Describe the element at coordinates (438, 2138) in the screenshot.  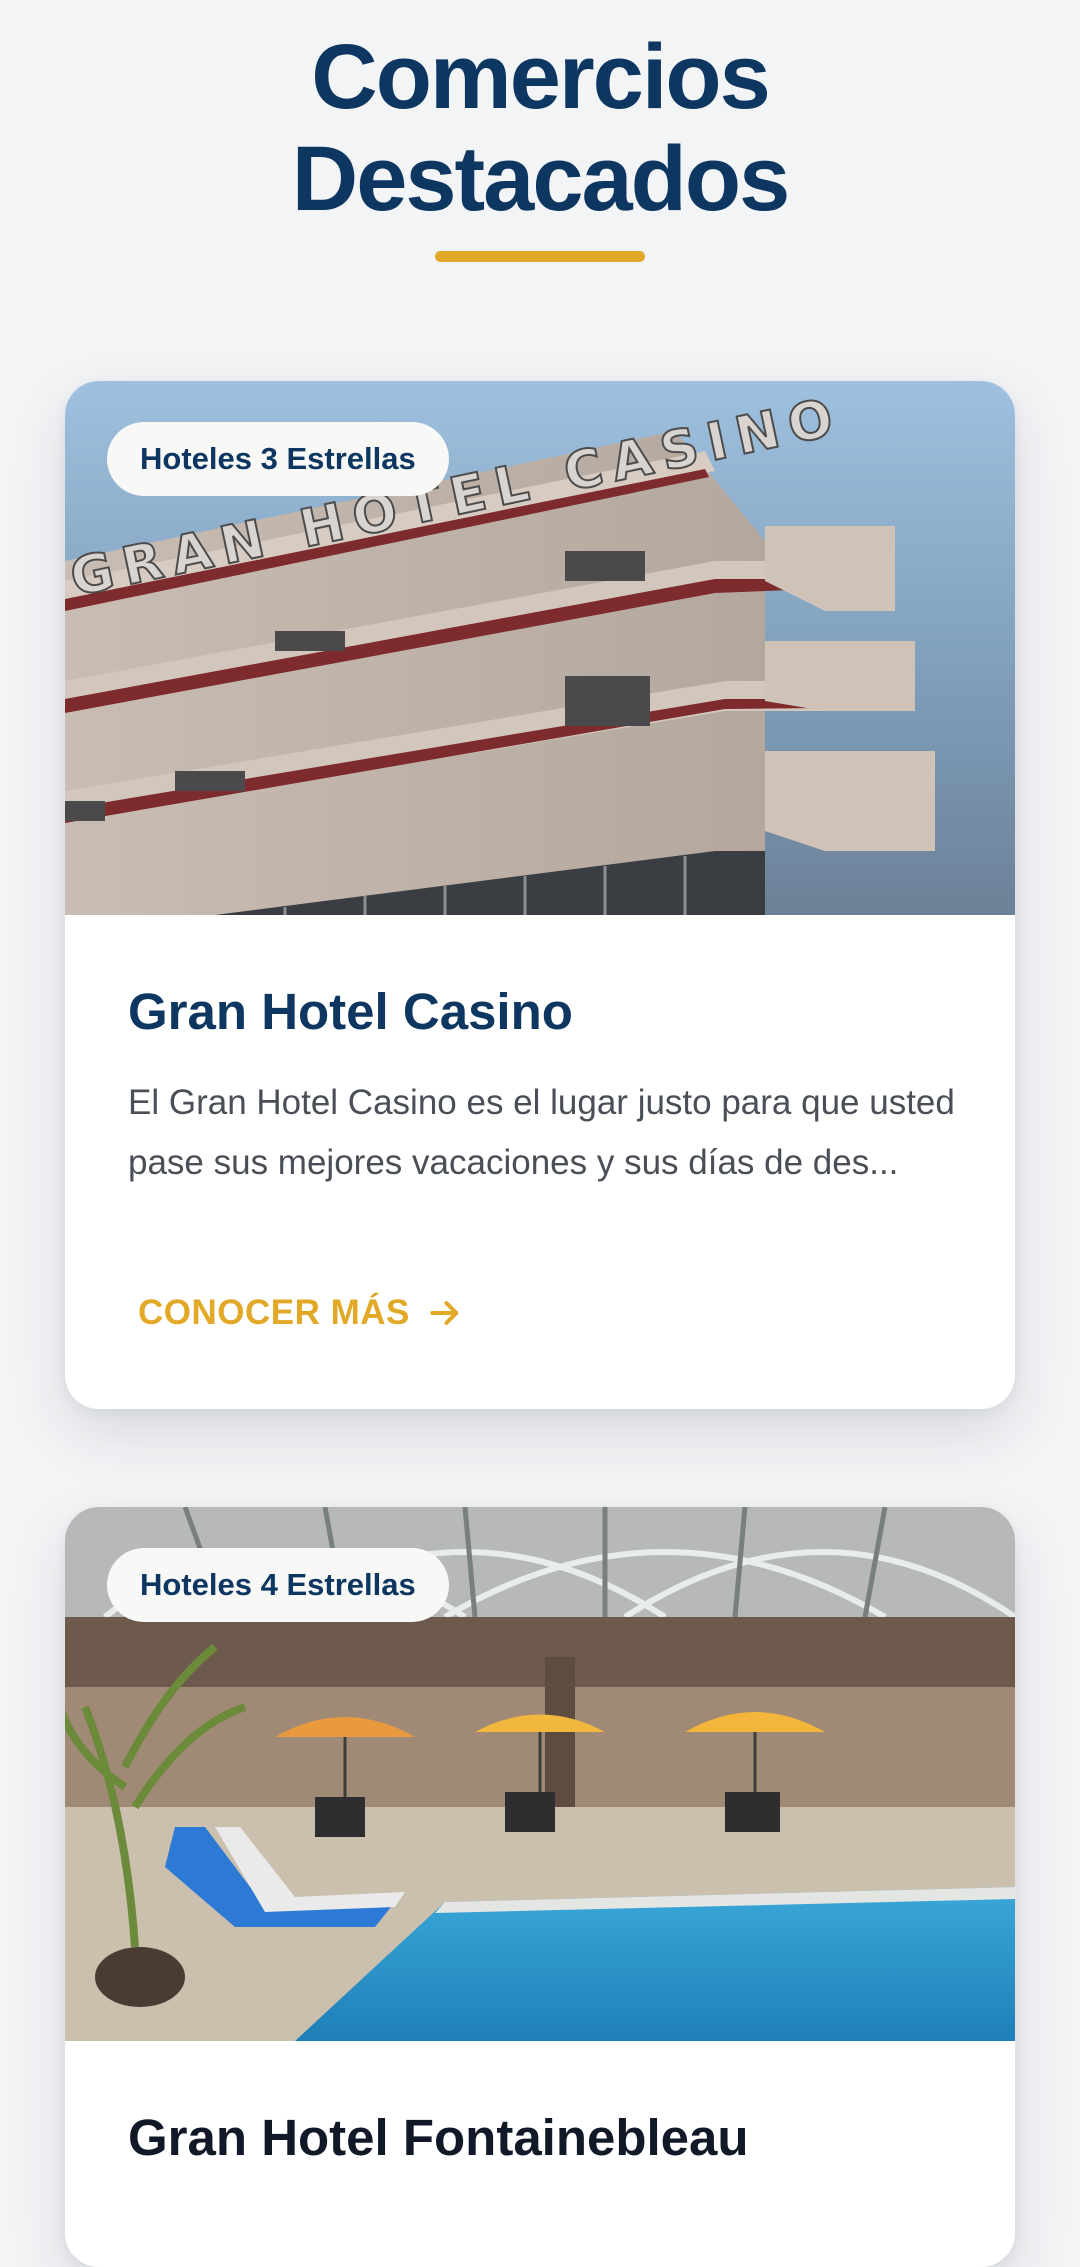
I see `business-name: Gran Hotel Fontainebleau` at that location.